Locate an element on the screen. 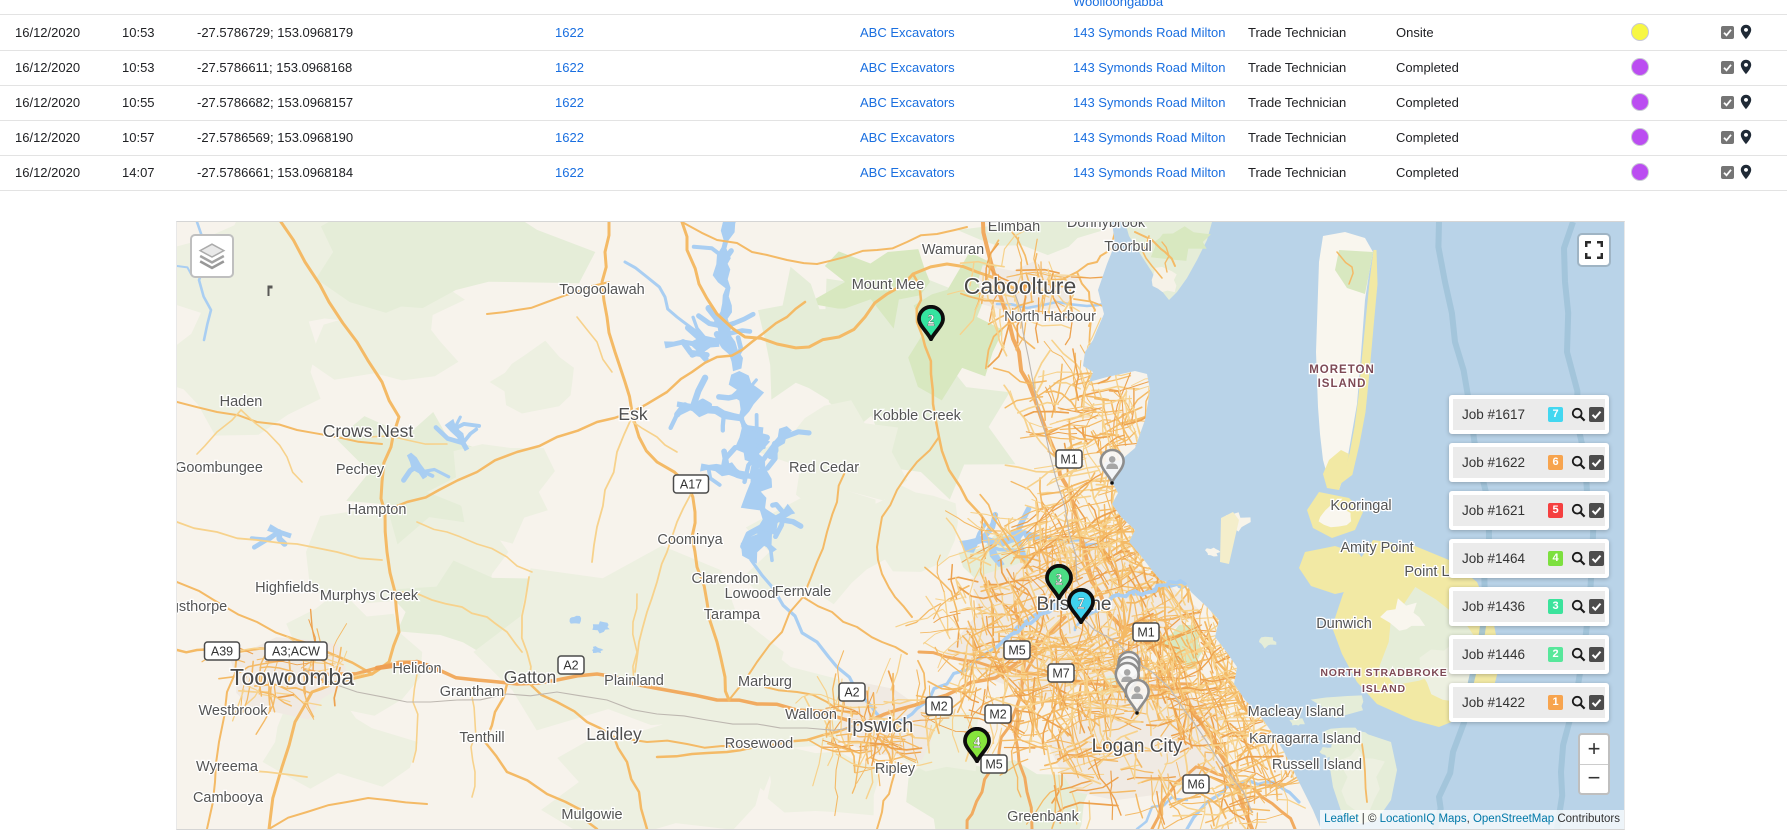 The width and height of the screenshot is (1787, 838). svg-text: Pechey is located at coordinates (360, 470).